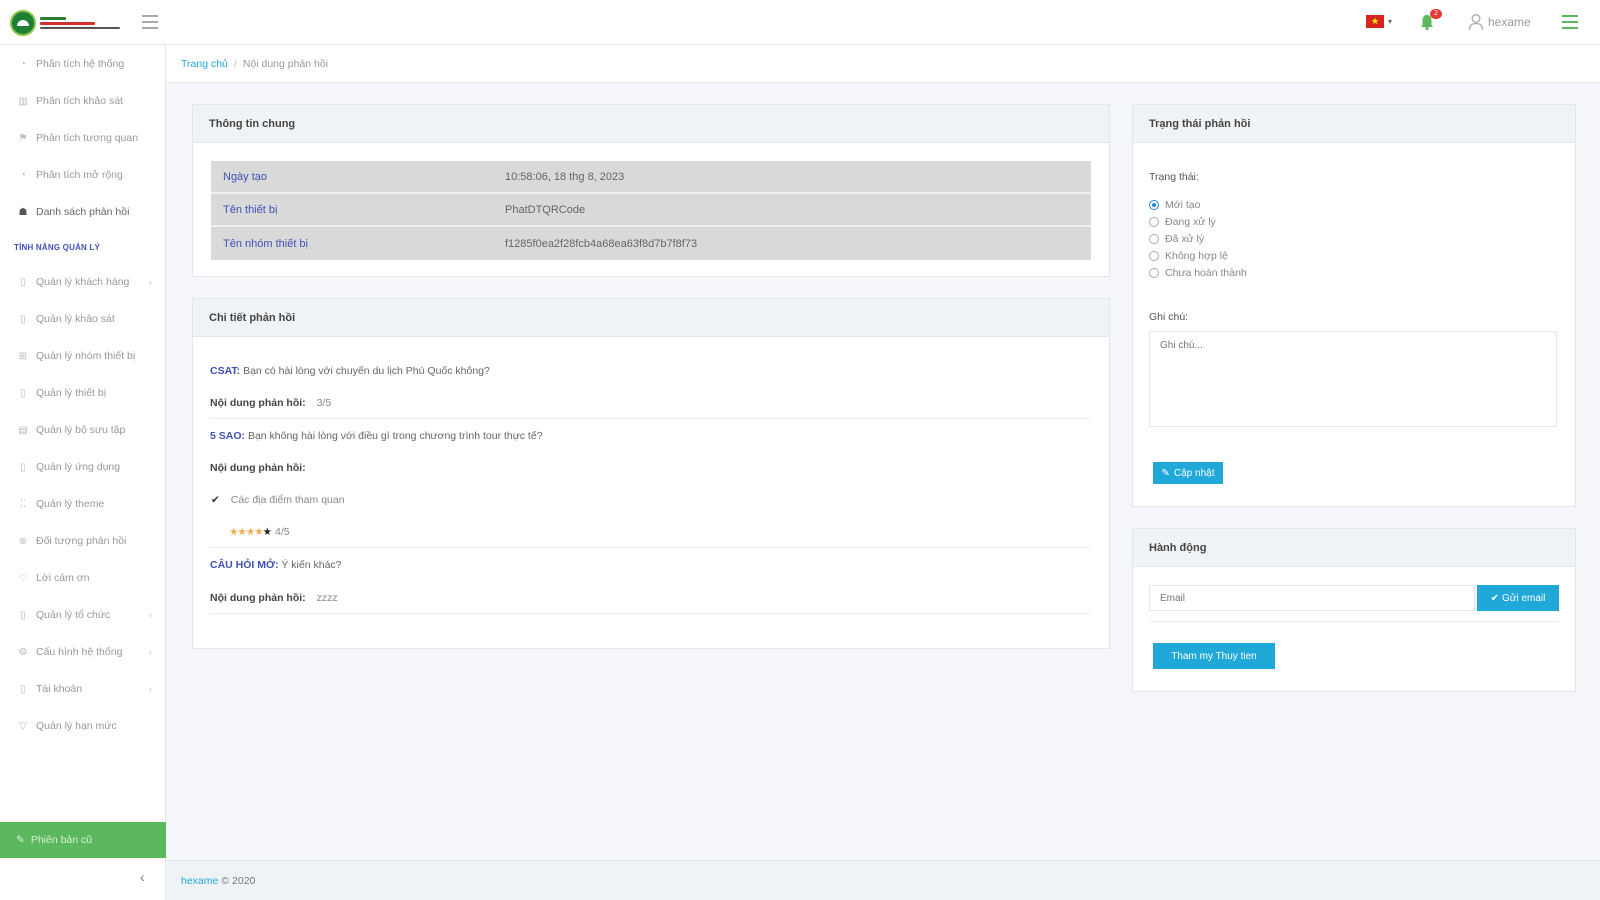 This screenshot has width=1600, height=900. What do you see at coordinates (244, 565) in the screenshot?
I see `question-tag: CÂU HỎI MỞ:` at bounding box center [244, 565].